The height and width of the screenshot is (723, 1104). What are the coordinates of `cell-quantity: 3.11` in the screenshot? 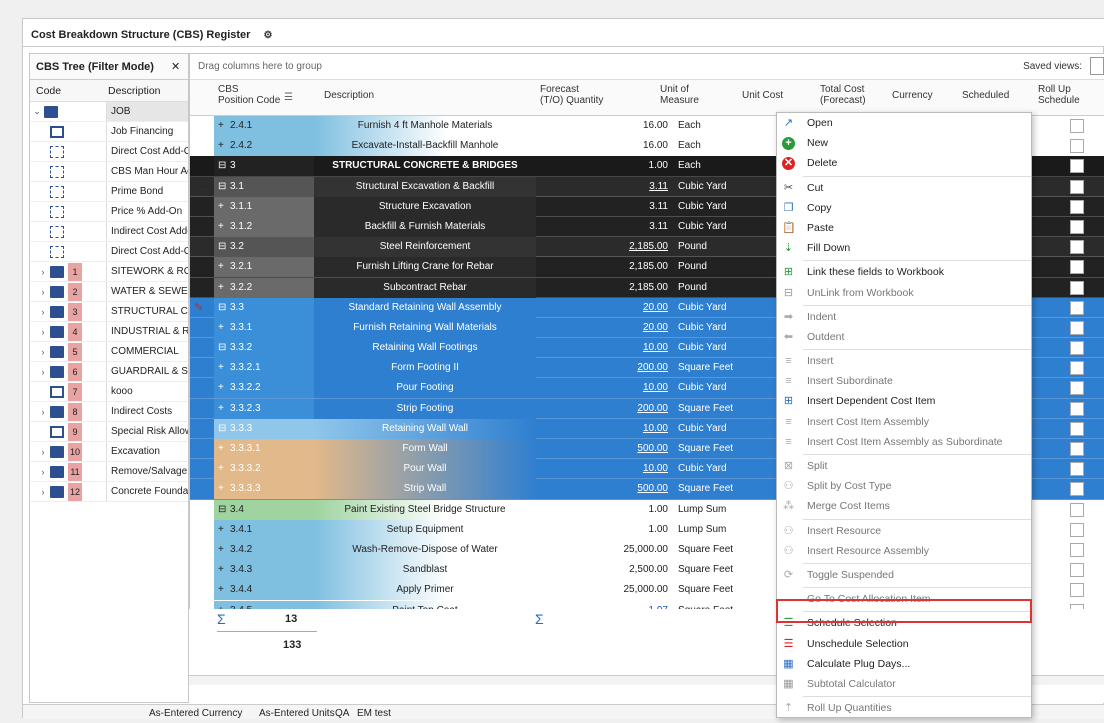 It's located at (602, 207).